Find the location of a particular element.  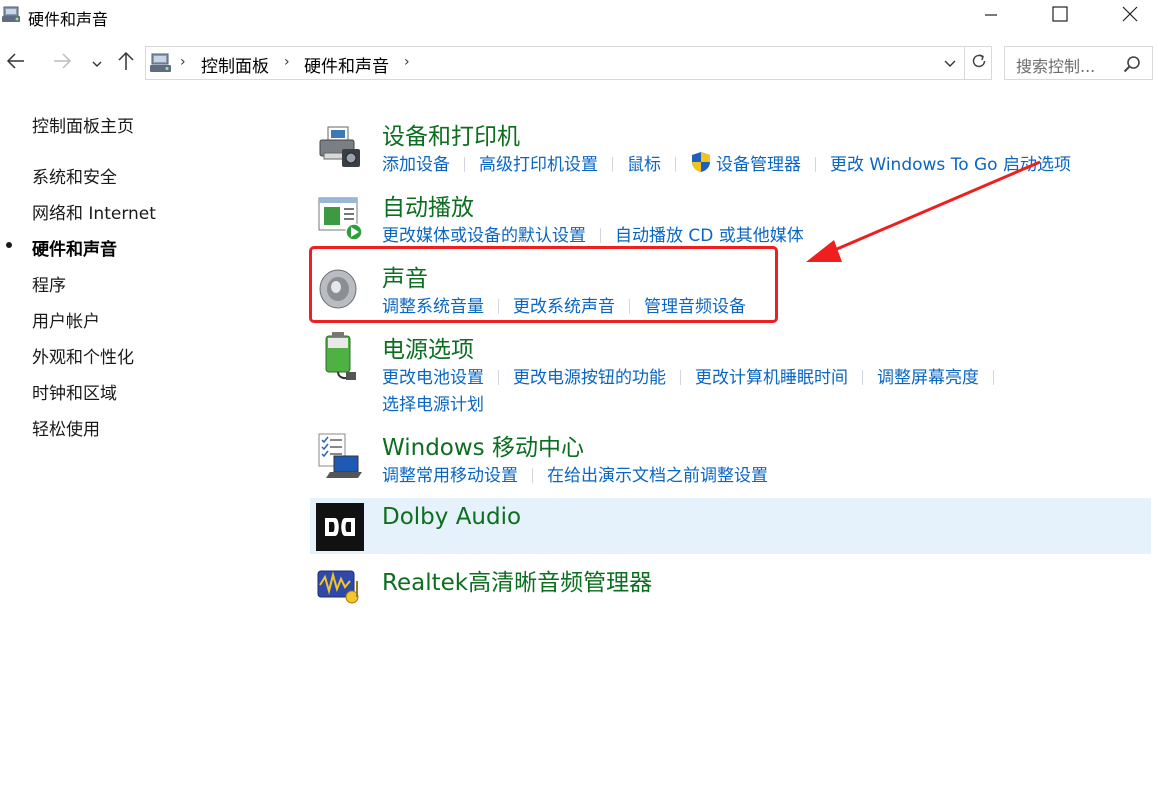

recent-locations-button is located at coordinates (97, 63).